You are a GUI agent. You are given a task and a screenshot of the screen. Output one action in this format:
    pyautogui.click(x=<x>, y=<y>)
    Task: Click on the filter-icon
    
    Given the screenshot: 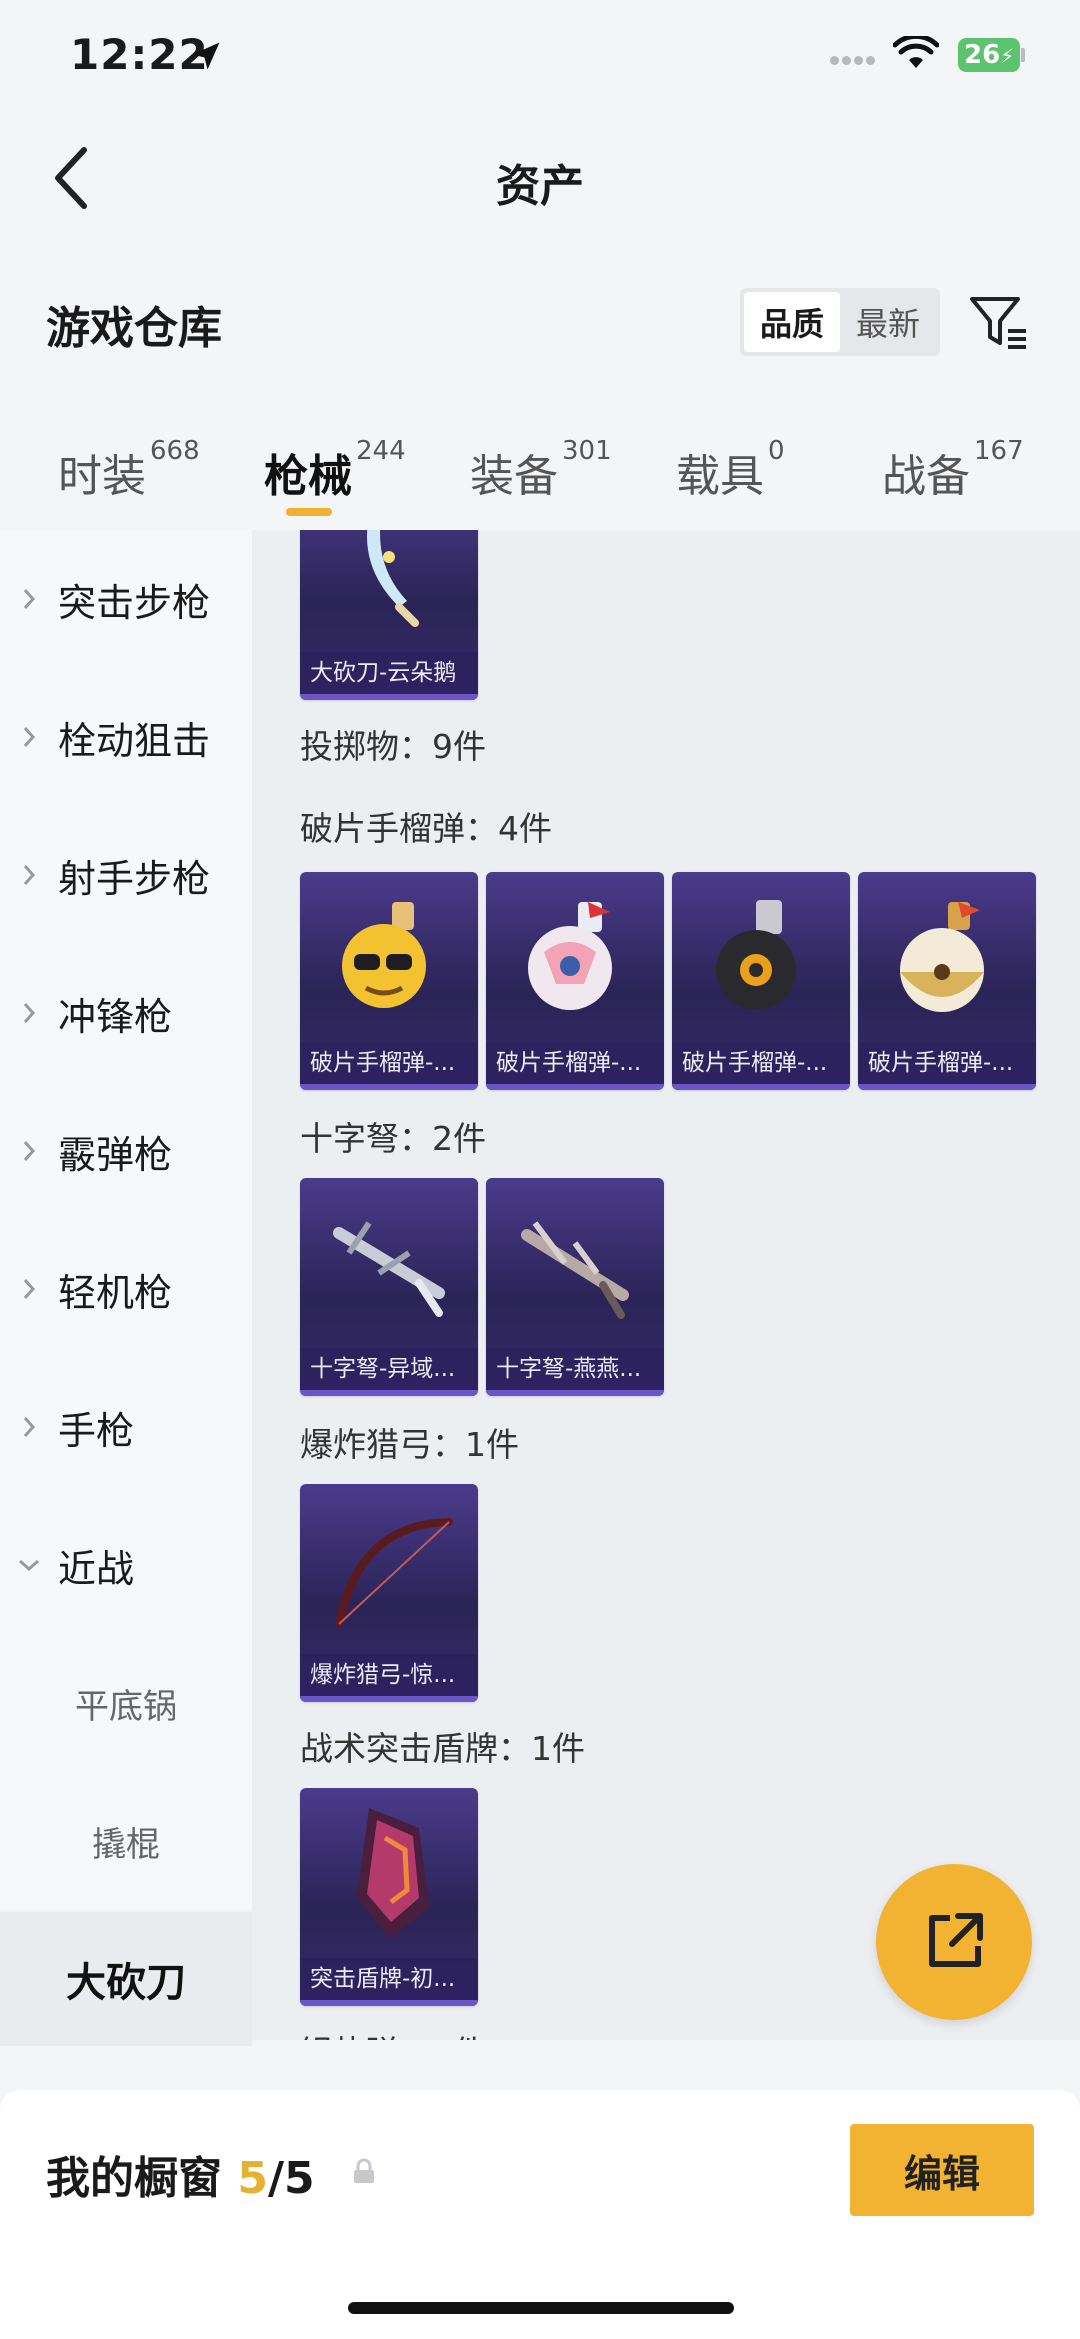 What is the action you would take?
    pyautogui.click(x=998, y=323)
    